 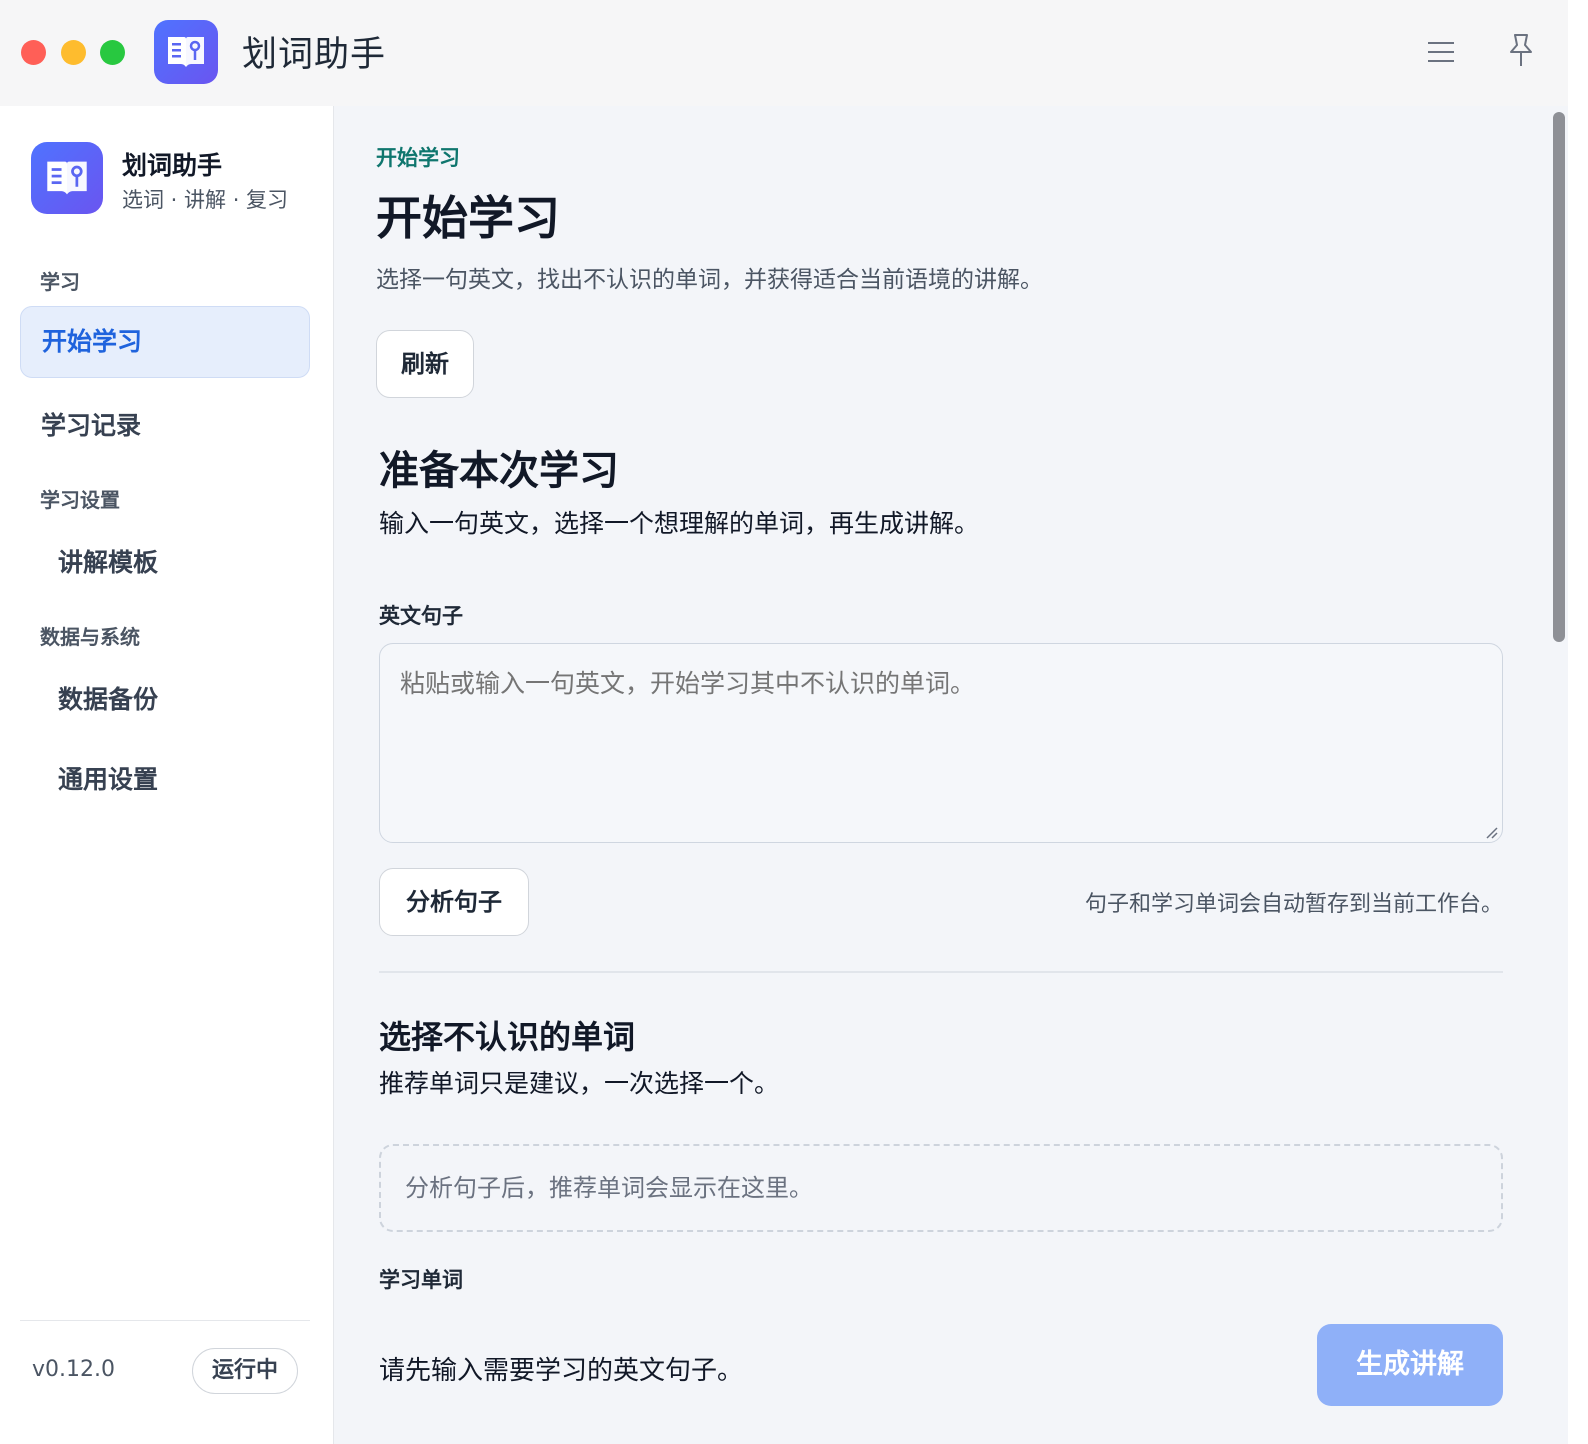 What do you see at coordinates (33, 52) in the screenshot?
I see `close-window-button` at bounding box center [33, 52].